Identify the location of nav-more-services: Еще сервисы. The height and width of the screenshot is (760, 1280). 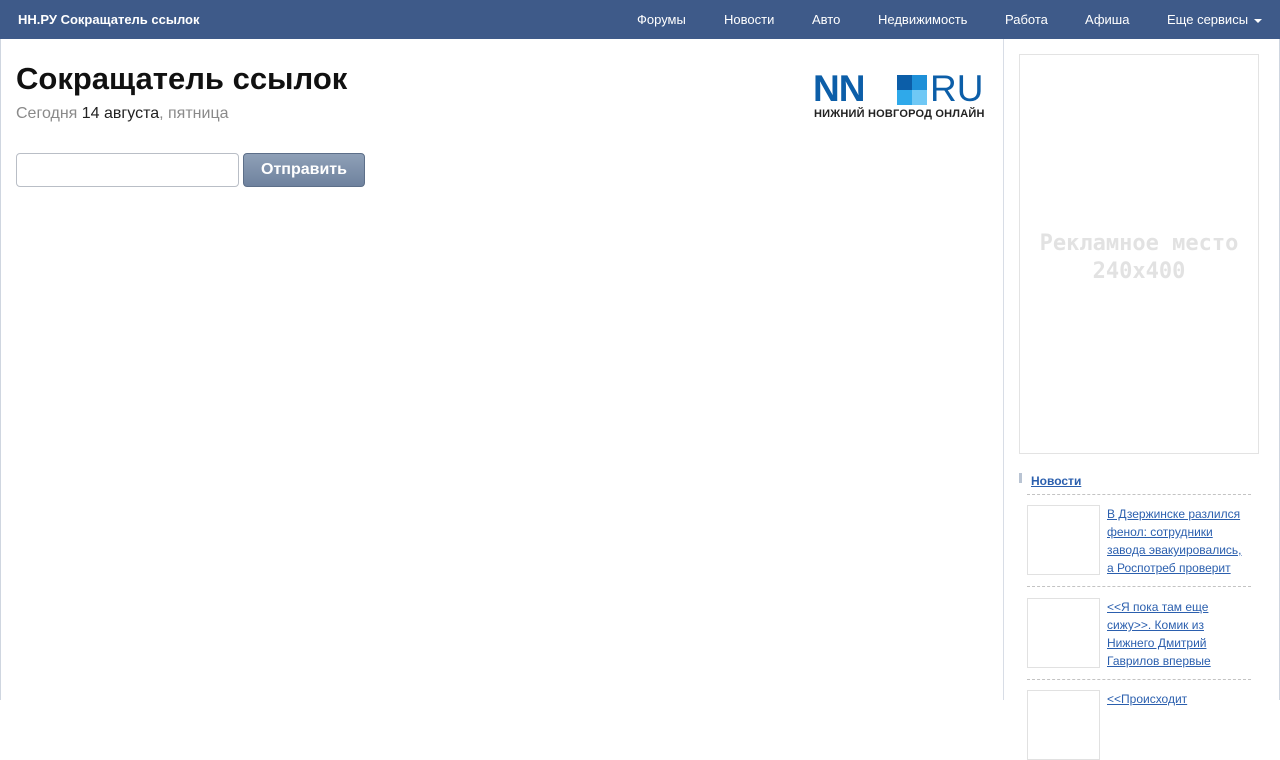
(1215, 19).